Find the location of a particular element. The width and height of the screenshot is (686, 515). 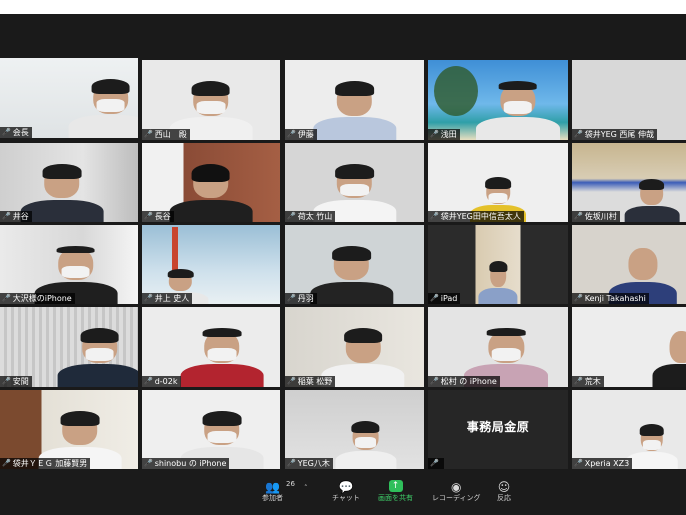

video-tile: 🎤 袋井YEG田中信吾太人 is located at coordinates (498, 182).